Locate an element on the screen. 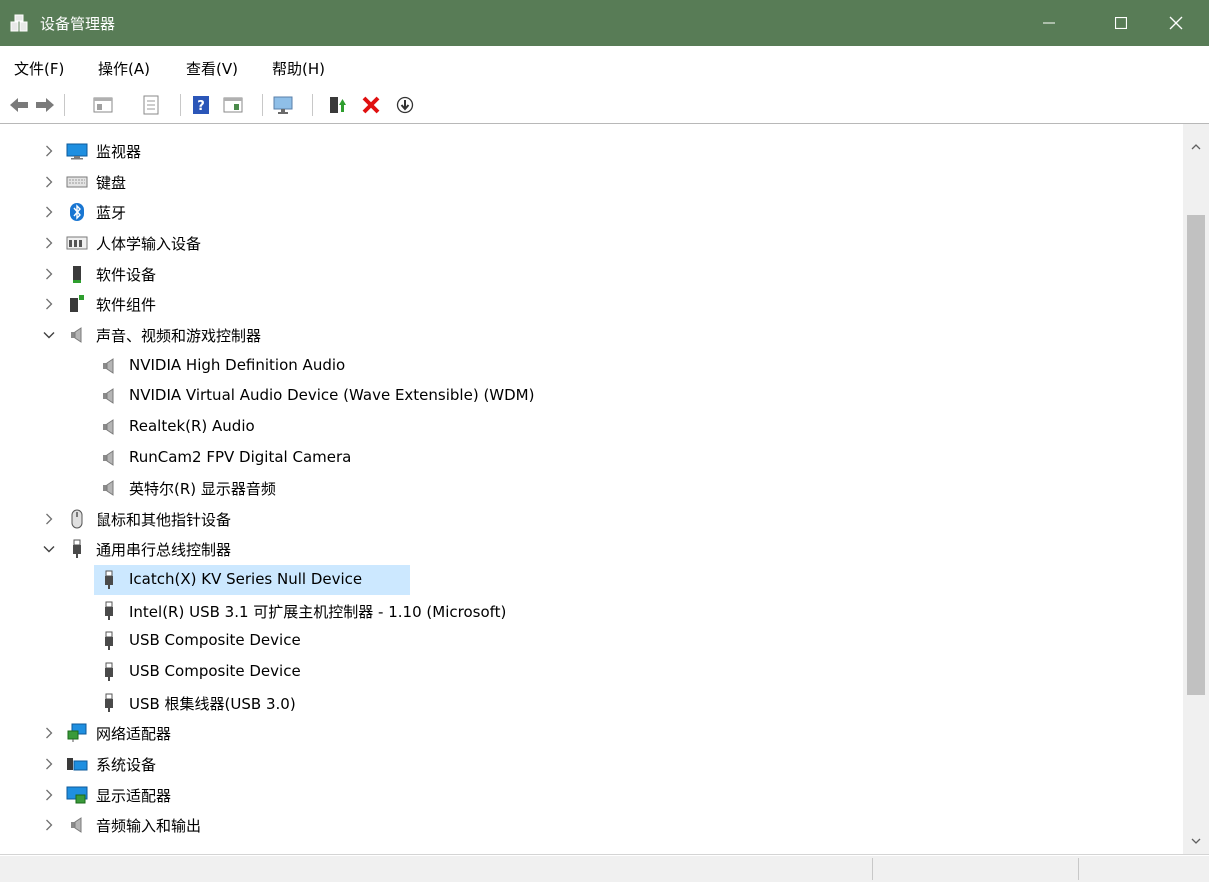 This screenshot has width=1209, height=882. tree-item-label: 声音、视频和游戏控制器 is located at coordinates (179, 335).